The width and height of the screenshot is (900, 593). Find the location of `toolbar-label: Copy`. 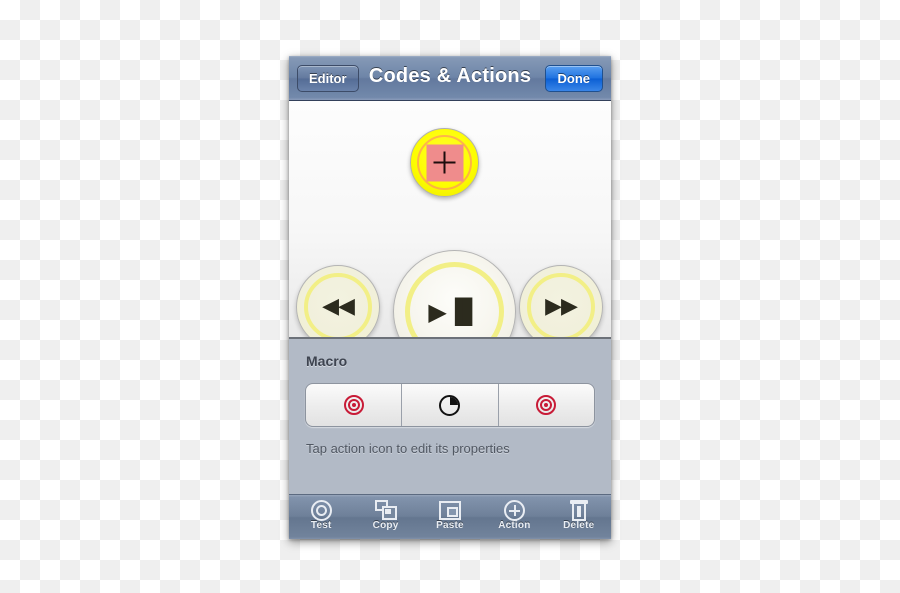

toolbar-label: Copy is located at coordinates (385, 525).